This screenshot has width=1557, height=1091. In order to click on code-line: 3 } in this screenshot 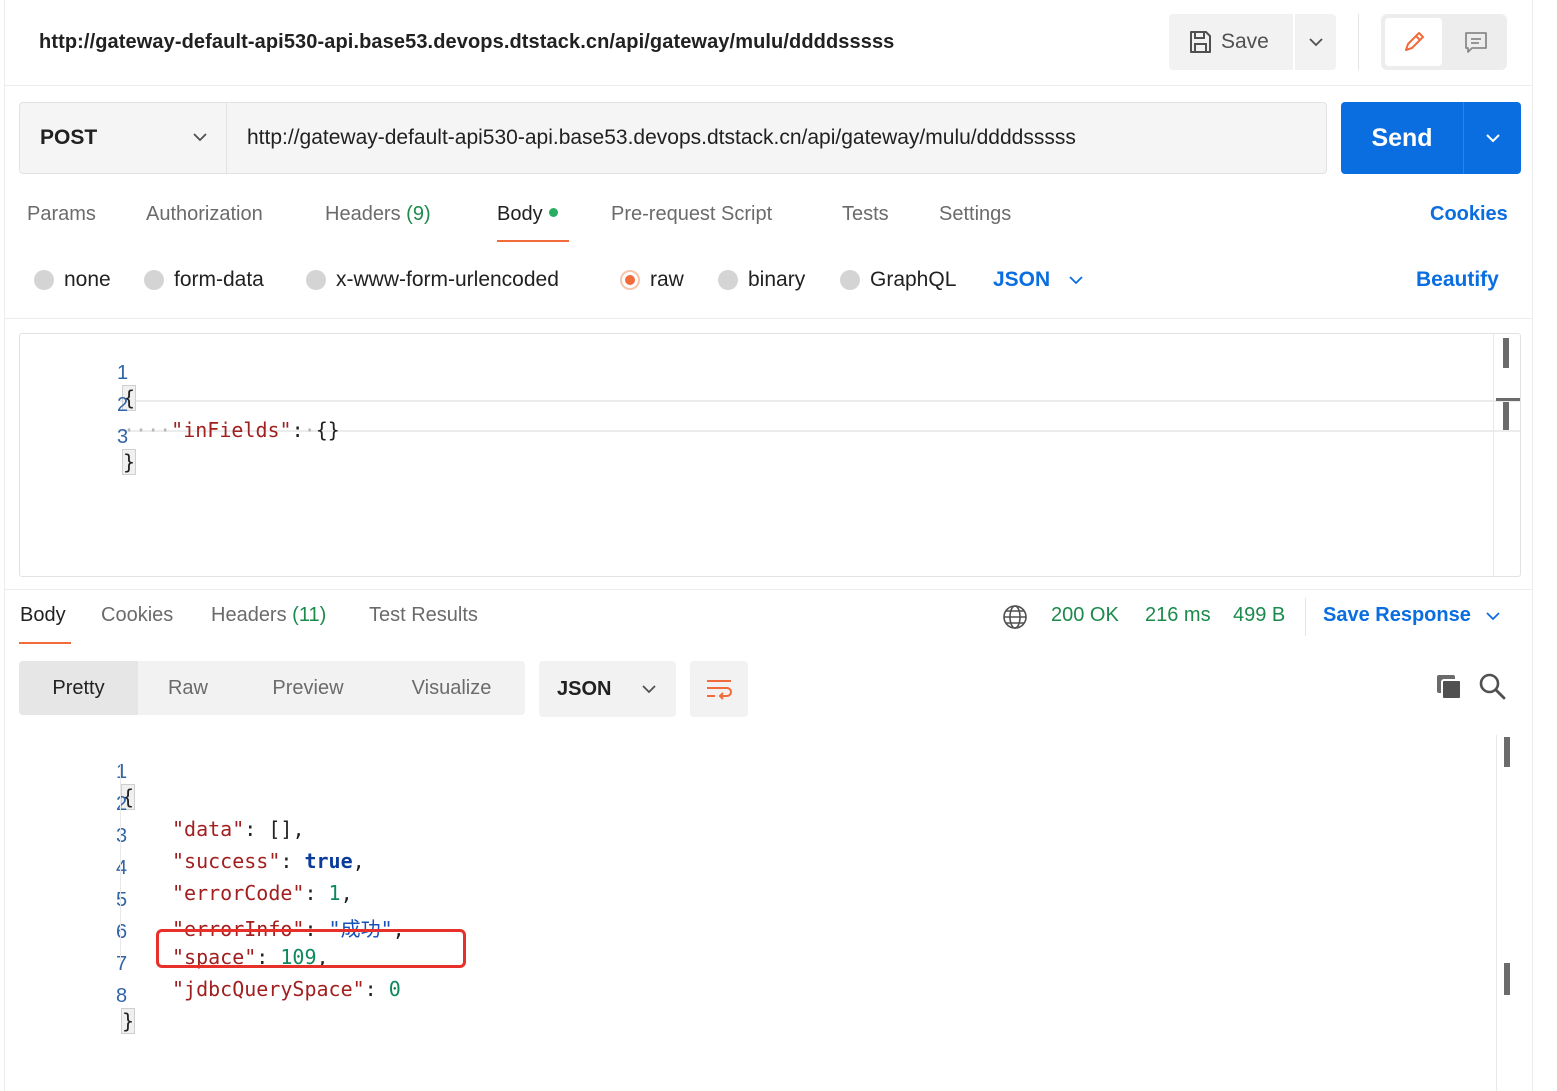, I will do `click(770, 438)`.